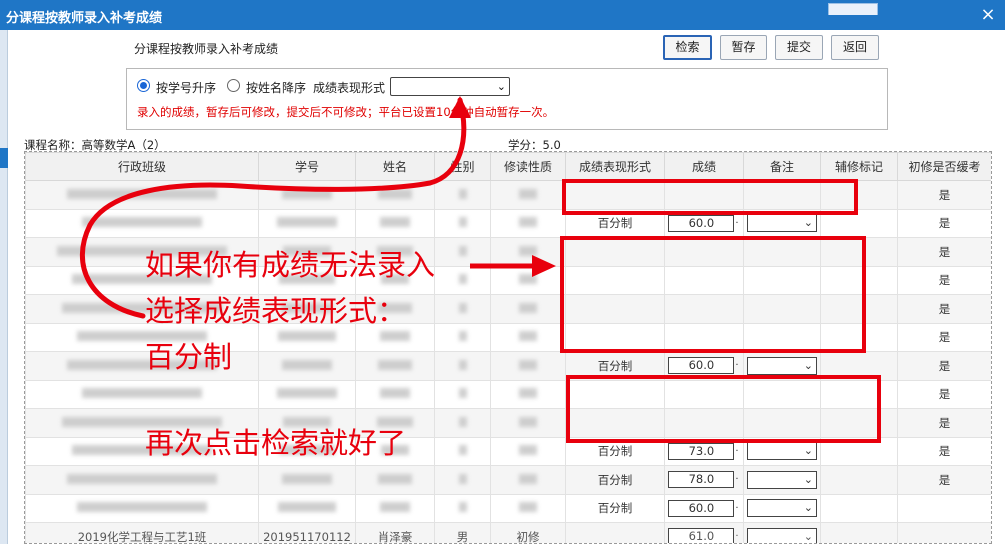 This screenshot has height=544, width=1005. Describe the element at coordinates (4, 287) in the screenshot. I see `left-sidebar-strip` at that location.